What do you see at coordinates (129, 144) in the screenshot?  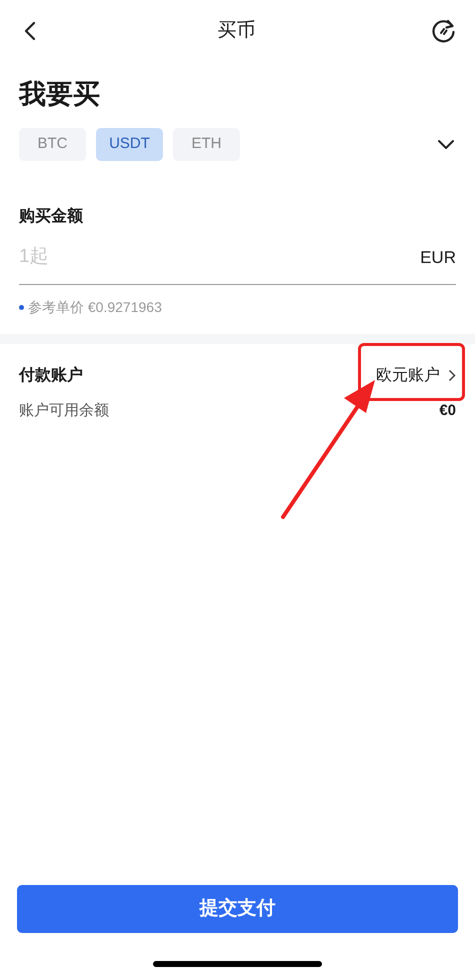 I see `coin-chip: USDT` at bounding box center [129, 144].